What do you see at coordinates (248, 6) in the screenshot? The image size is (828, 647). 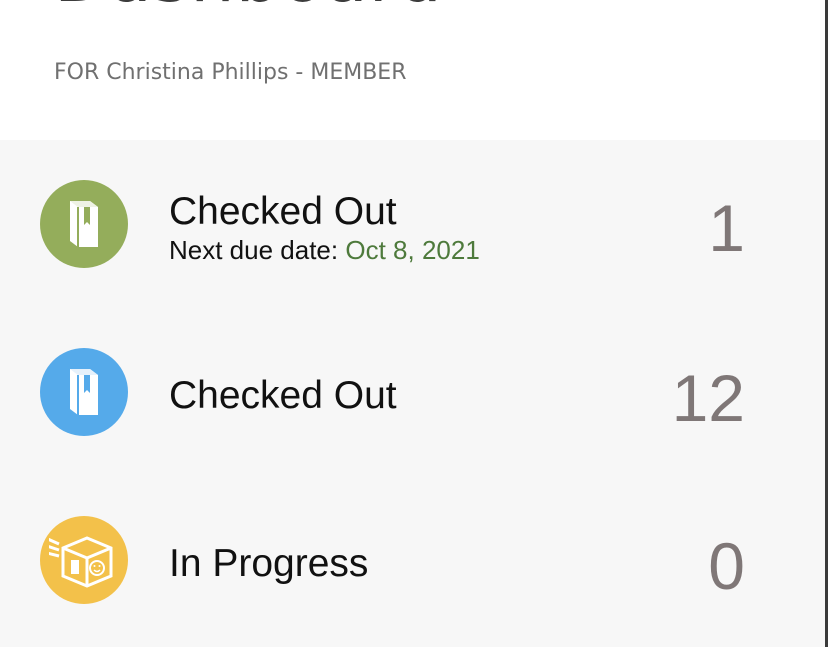 I see `page-title: Dashboard` at bounding box center [248, 6].